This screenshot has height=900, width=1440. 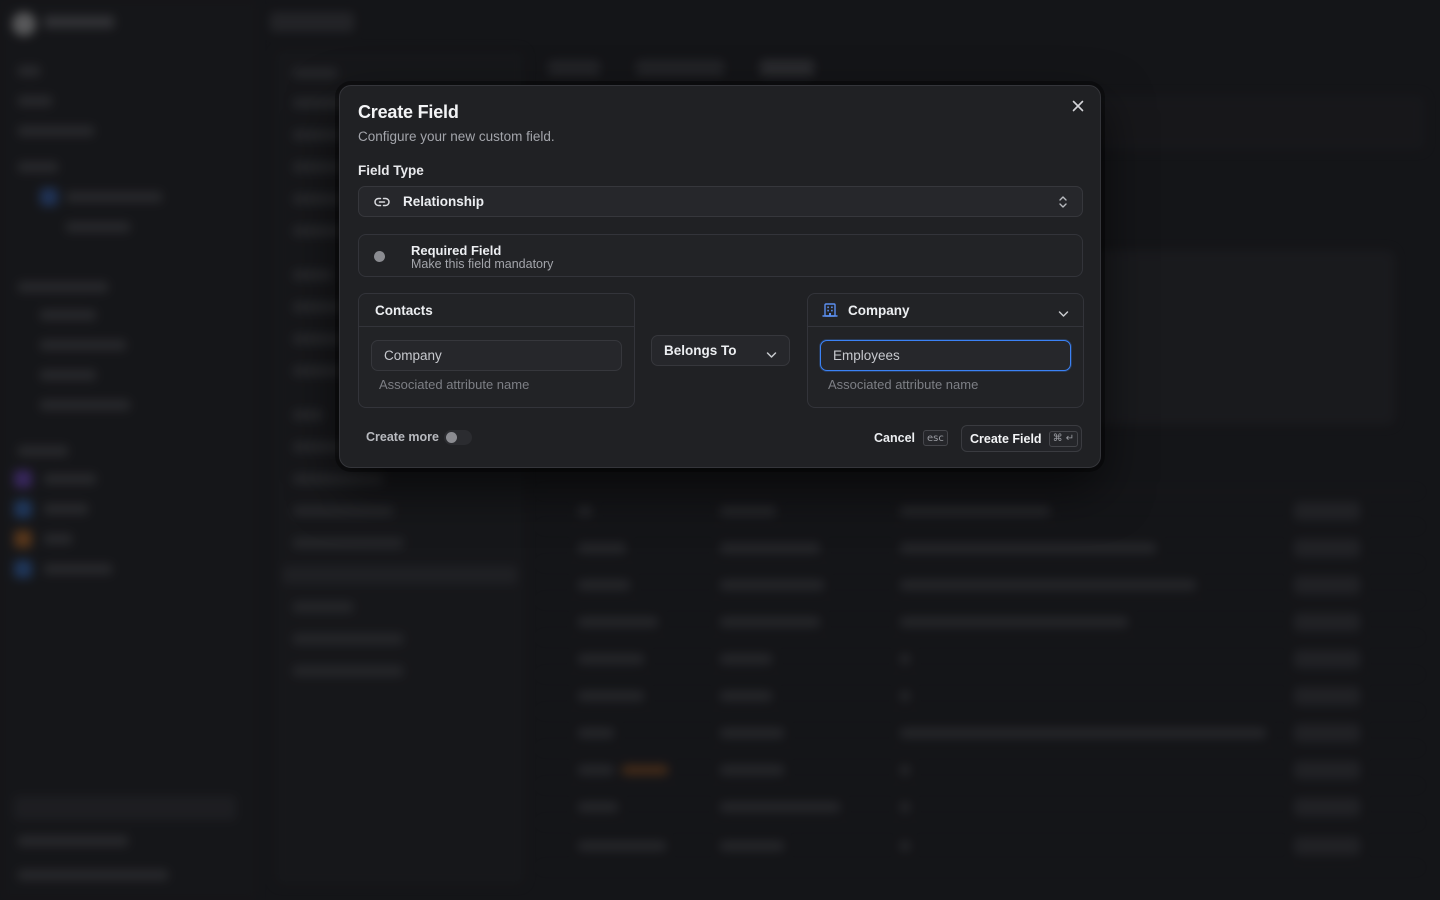 I want to click on close-button, so click(x=1078, y=106).